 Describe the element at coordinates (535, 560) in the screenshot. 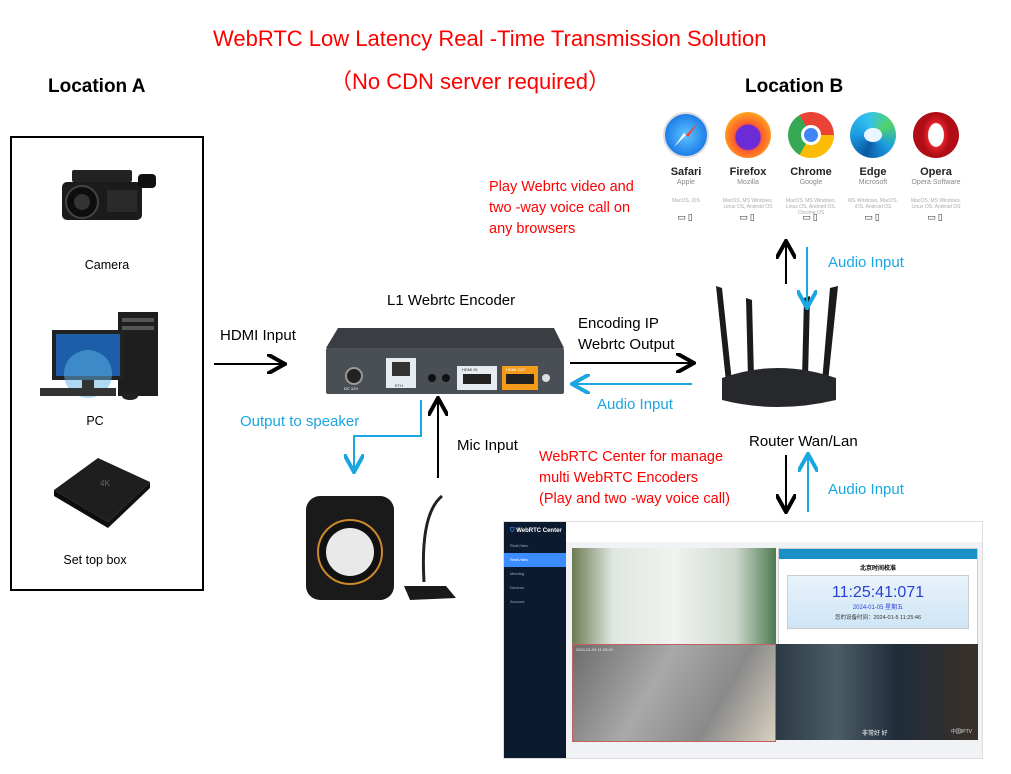

I see `menu-item-realvideo-sub: RealVideo` at that location.